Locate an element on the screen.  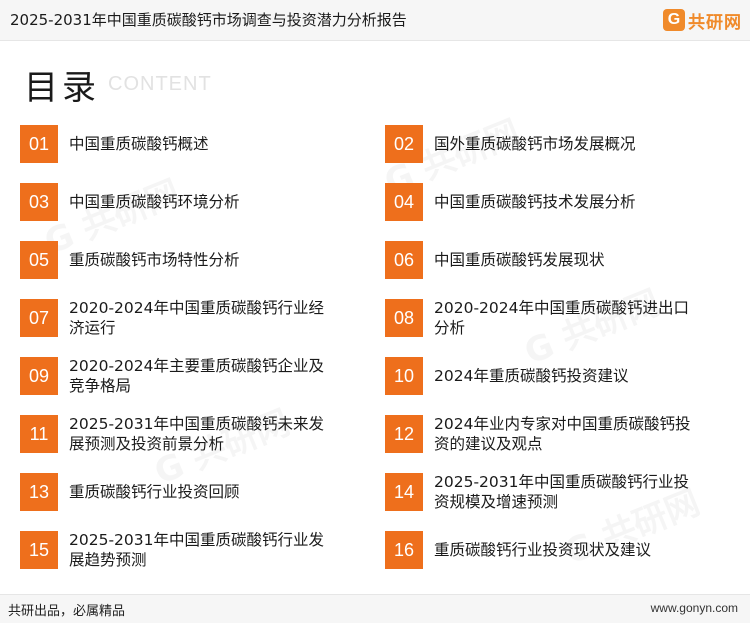
toc-item: 14 2025-2031年中国重质碳酸钙行业投资规模及增速预测 is located at coordinates (544, 492).